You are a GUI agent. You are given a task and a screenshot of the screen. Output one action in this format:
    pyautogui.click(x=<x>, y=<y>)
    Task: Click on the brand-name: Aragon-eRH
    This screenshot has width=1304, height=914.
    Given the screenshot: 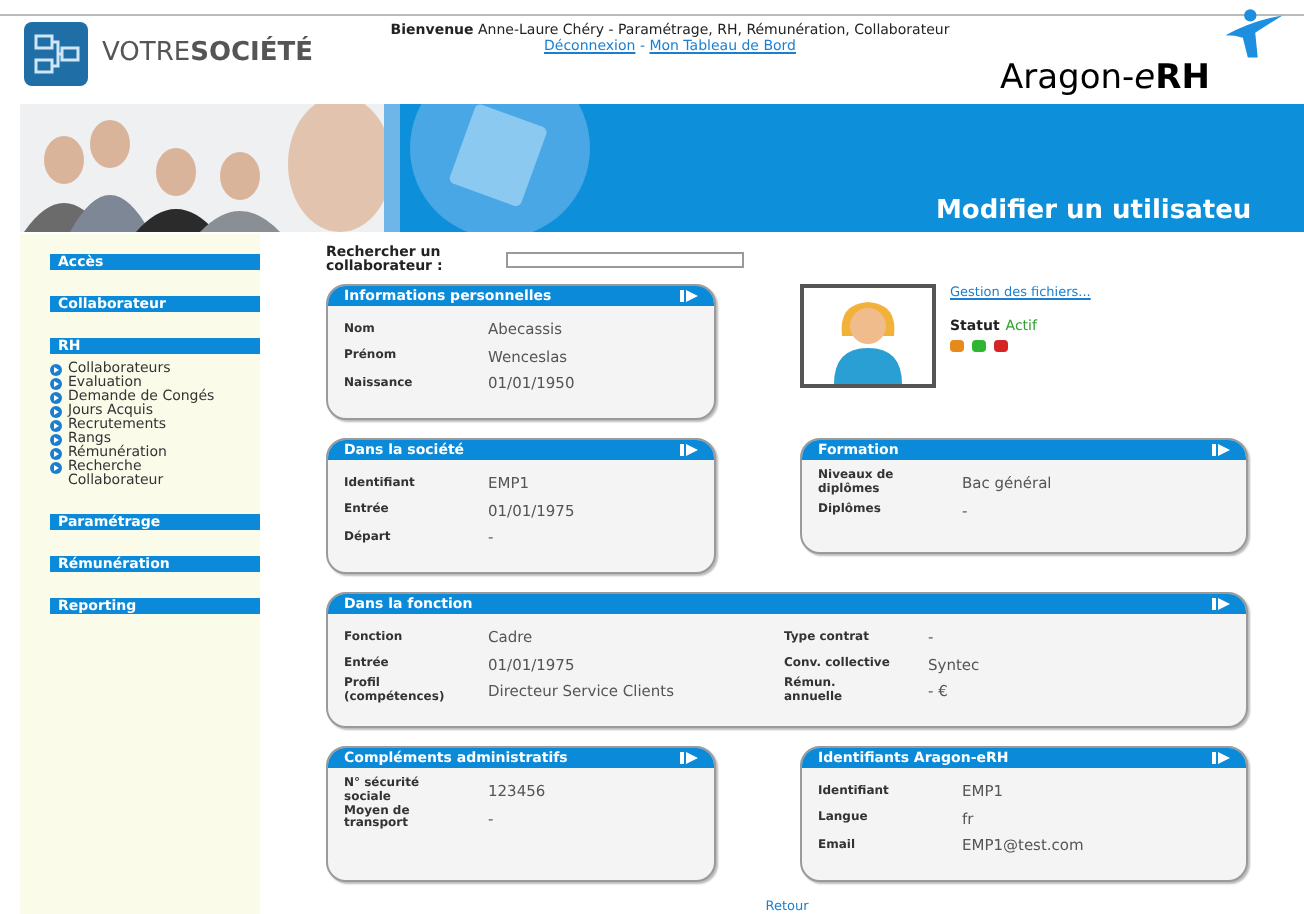 What is the action you would take?
    pyautogui.click(x=1105, y=78)
    